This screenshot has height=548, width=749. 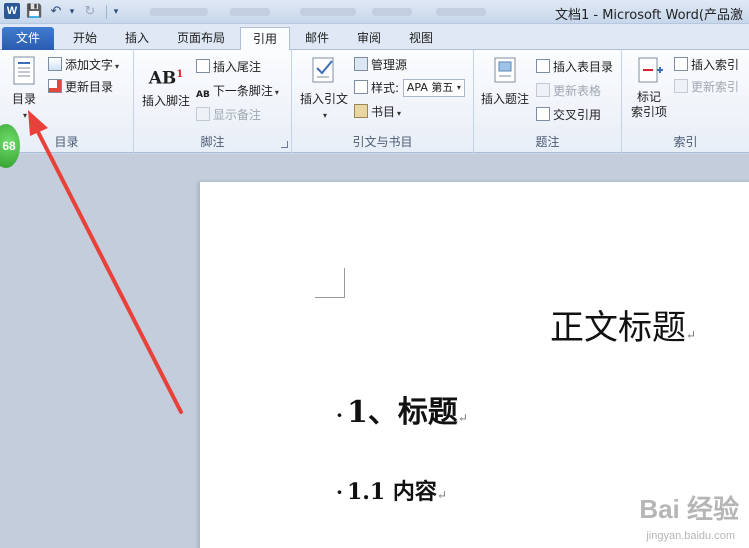 I want to click on tab-insert: 插入, so click(x=137, y=38).